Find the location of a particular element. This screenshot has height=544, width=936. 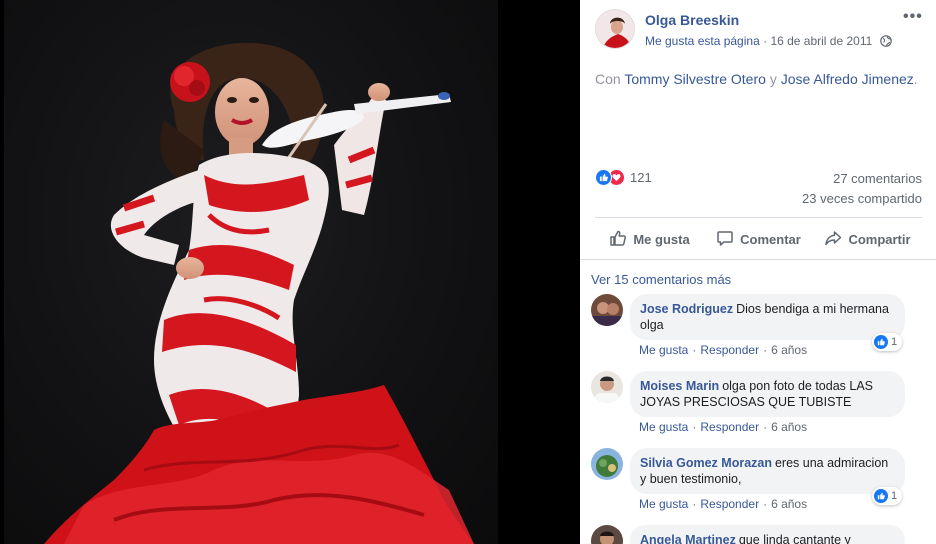

page-avatar-image is located at coordinates (615, 29).